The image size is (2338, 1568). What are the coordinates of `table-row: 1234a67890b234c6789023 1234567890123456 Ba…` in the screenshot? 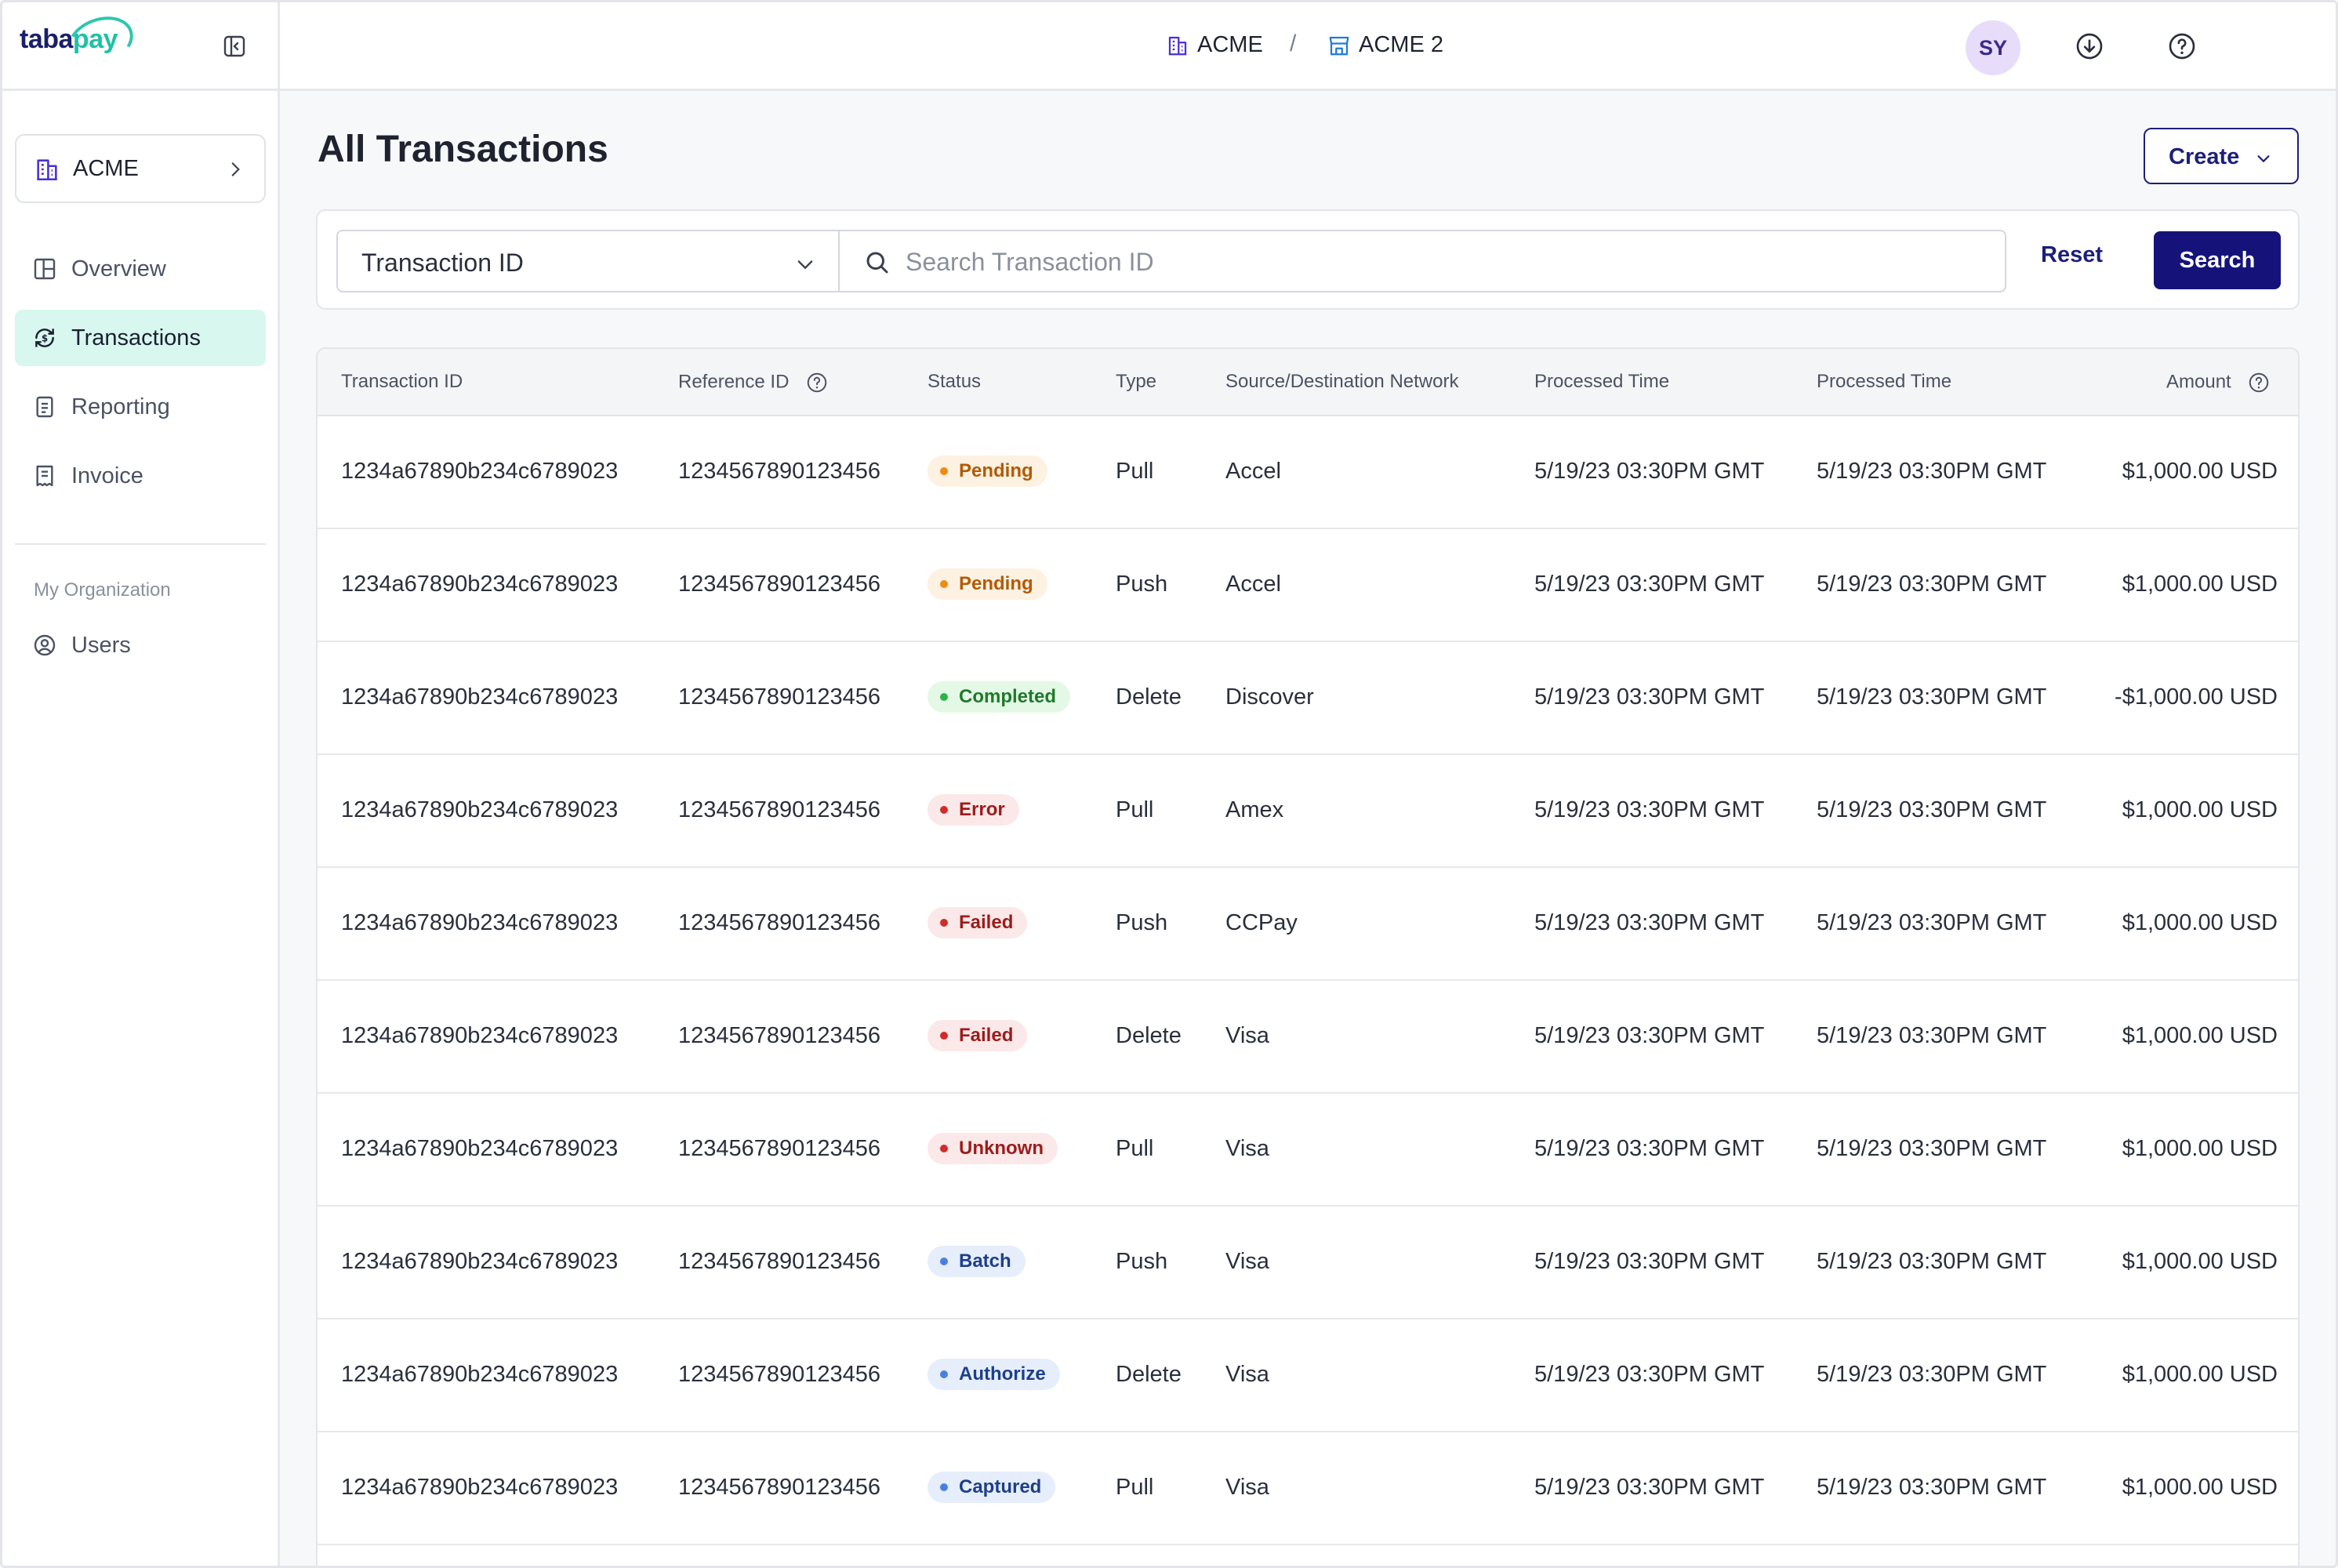 It's located at (1308, 1263).